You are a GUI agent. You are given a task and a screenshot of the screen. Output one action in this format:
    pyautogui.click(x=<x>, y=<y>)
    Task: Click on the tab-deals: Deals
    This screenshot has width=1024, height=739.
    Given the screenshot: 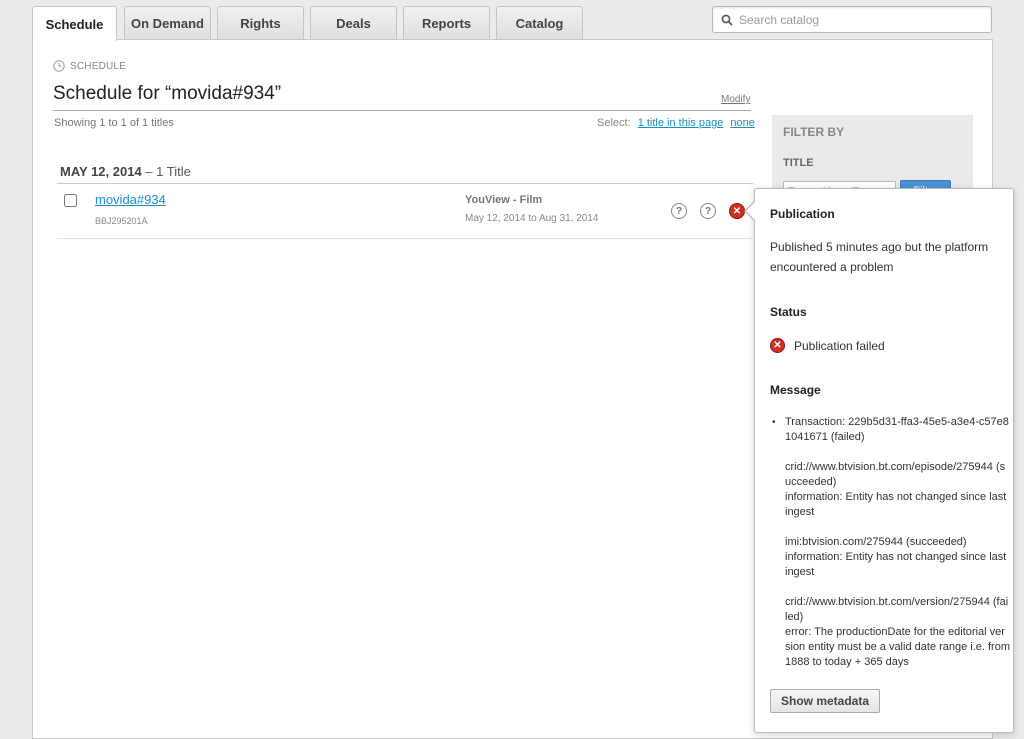 What is the action you would take?
    pyautogui.click(x=353, y=23)
    